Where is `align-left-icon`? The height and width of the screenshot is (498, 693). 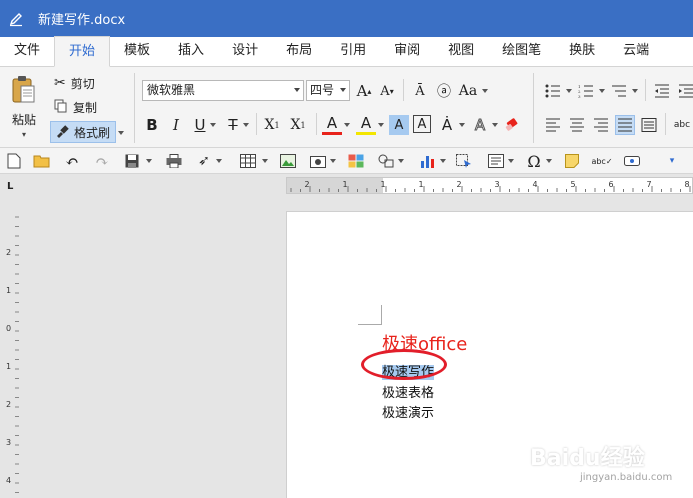 align-left-icon is located at coordinates (553, 125).